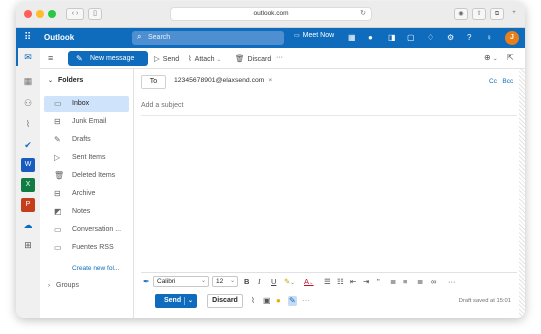  What do you see at coordinates (493, 81) in the screenshot?
I see `cc-link: Cc` at bounding box center [493, 81].